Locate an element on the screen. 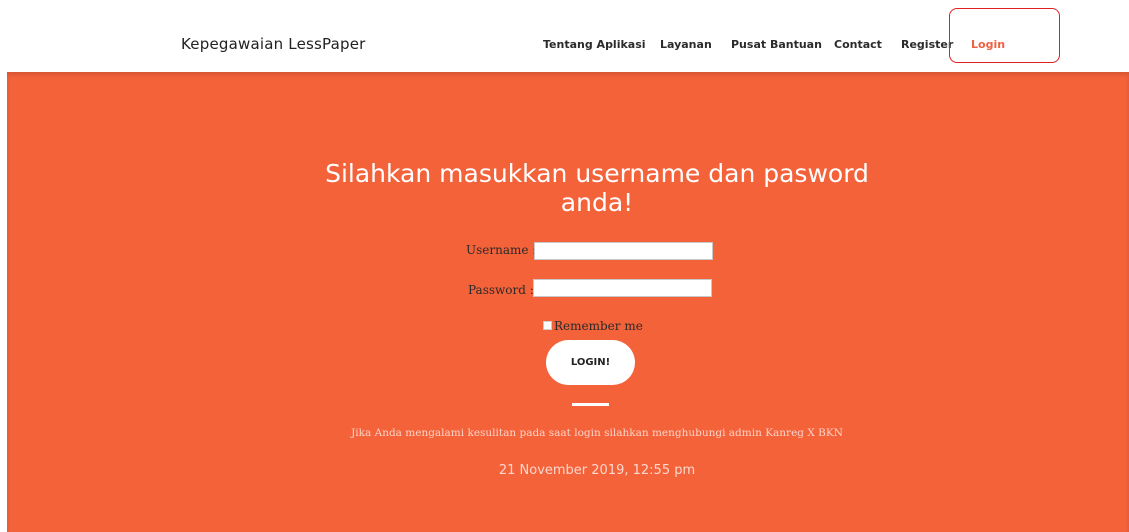 This screenshot has height=532, width=1129. brand-logo-text: Kepegawaian LessPaper is located at coordinates (273, 44).